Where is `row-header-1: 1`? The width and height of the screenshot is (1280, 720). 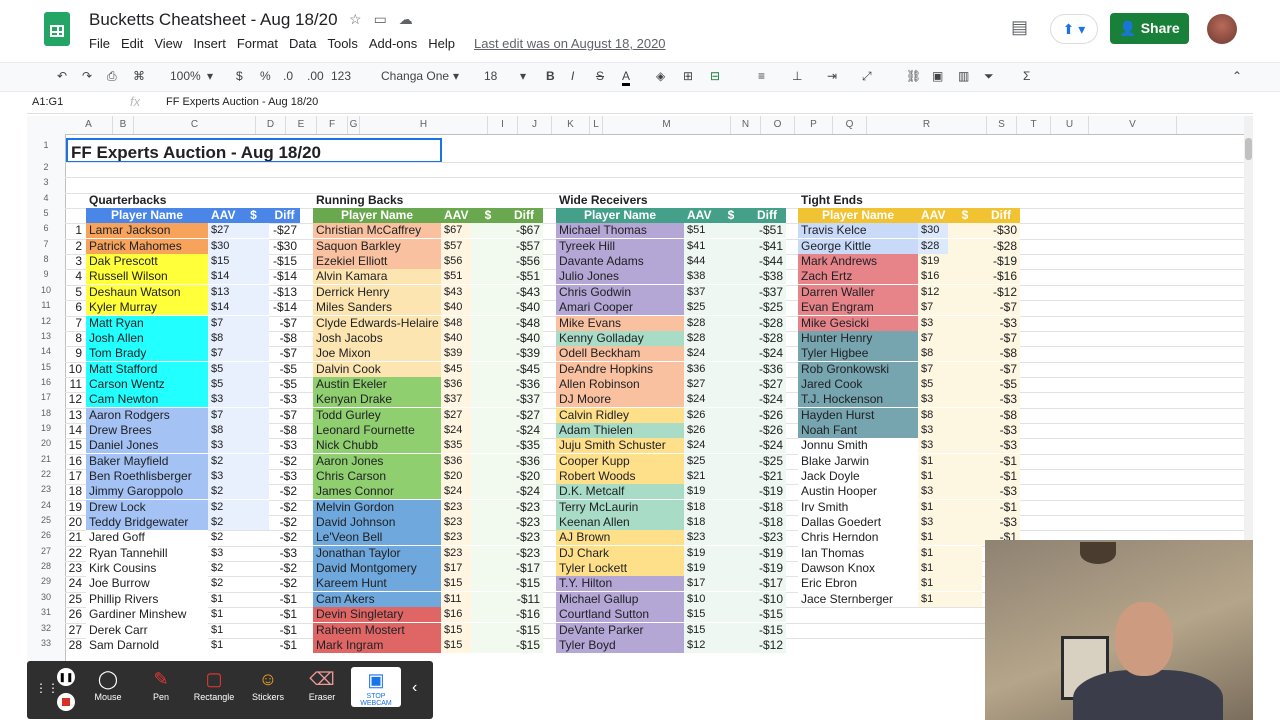 row-header-1: 1 is located at coordinates (46, 147).